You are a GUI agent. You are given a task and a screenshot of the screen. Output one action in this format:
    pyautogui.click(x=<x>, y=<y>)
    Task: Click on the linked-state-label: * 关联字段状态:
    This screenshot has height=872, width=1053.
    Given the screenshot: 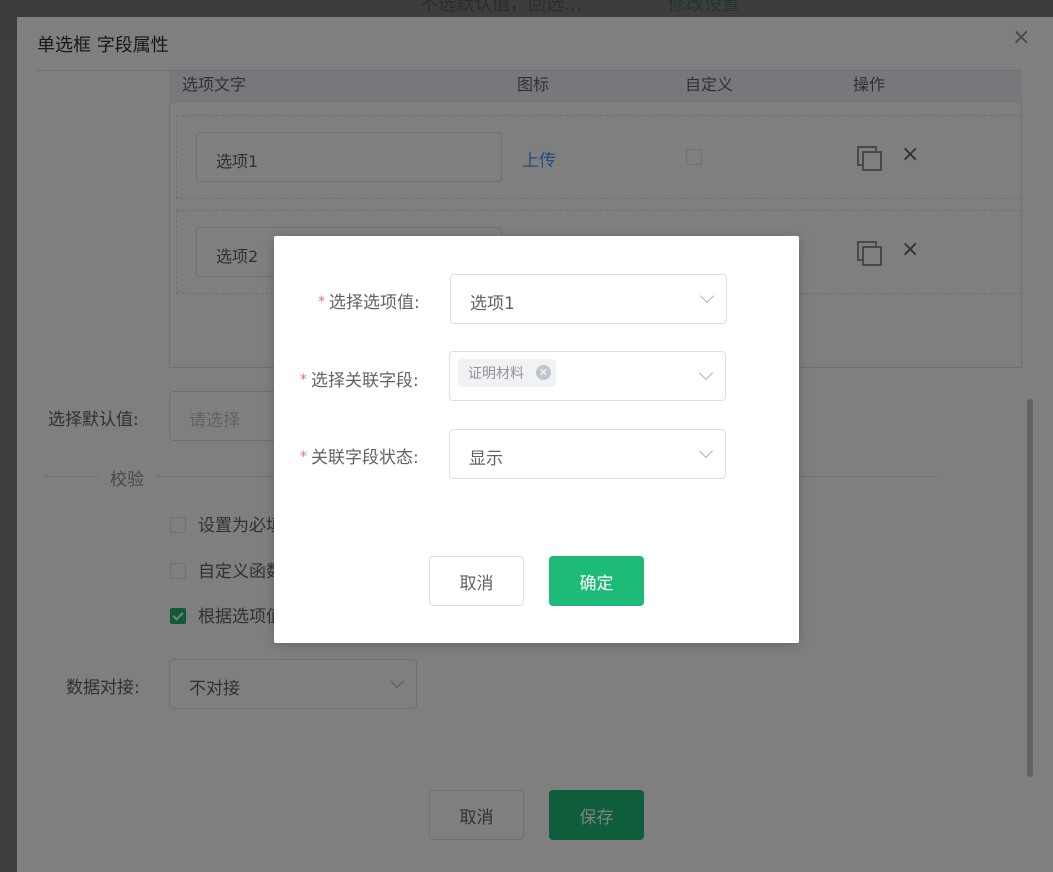 What is the action you would take?
    pyautogui.click(x=359, y=455)
    